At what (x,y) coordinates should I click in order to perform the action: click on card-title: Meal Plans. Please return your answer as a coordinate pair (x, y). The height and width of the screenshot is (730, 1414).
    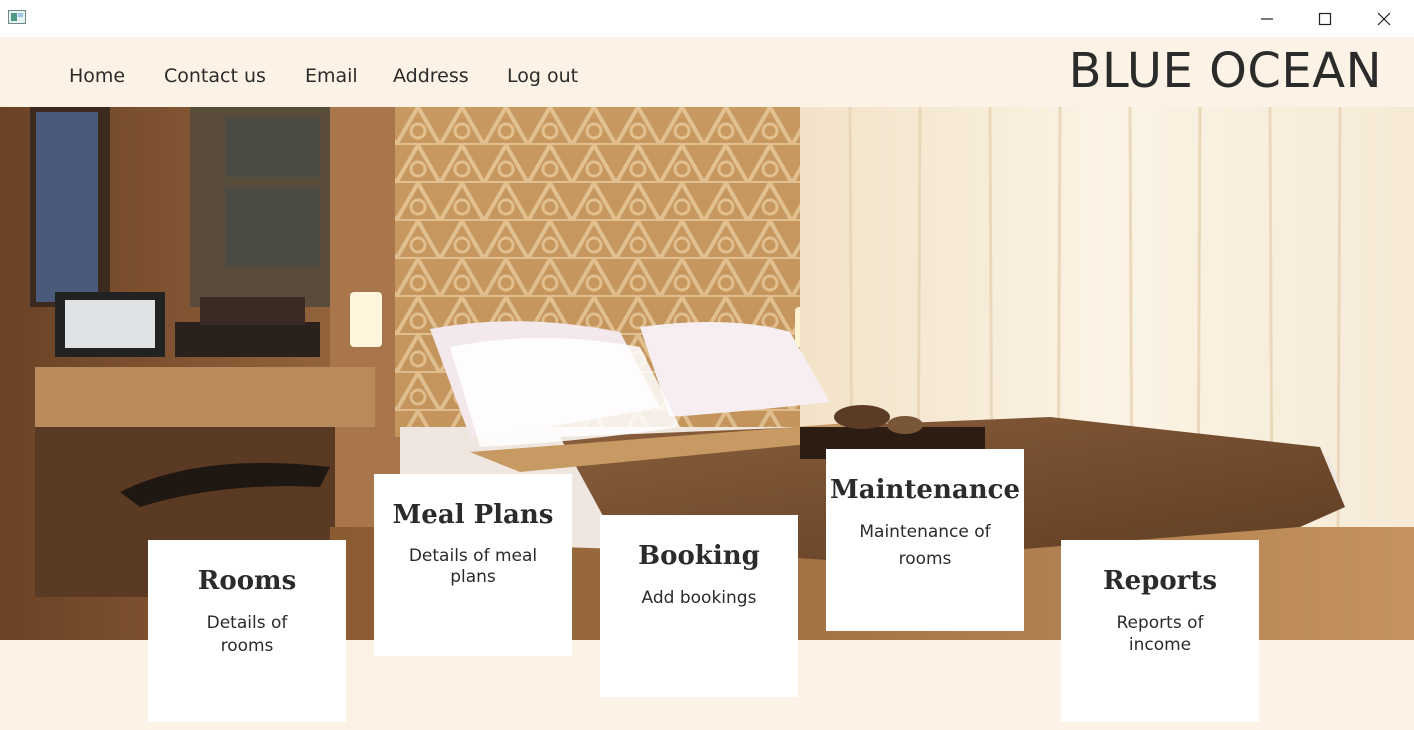
    Looking at the image, I should click on (473, 515).